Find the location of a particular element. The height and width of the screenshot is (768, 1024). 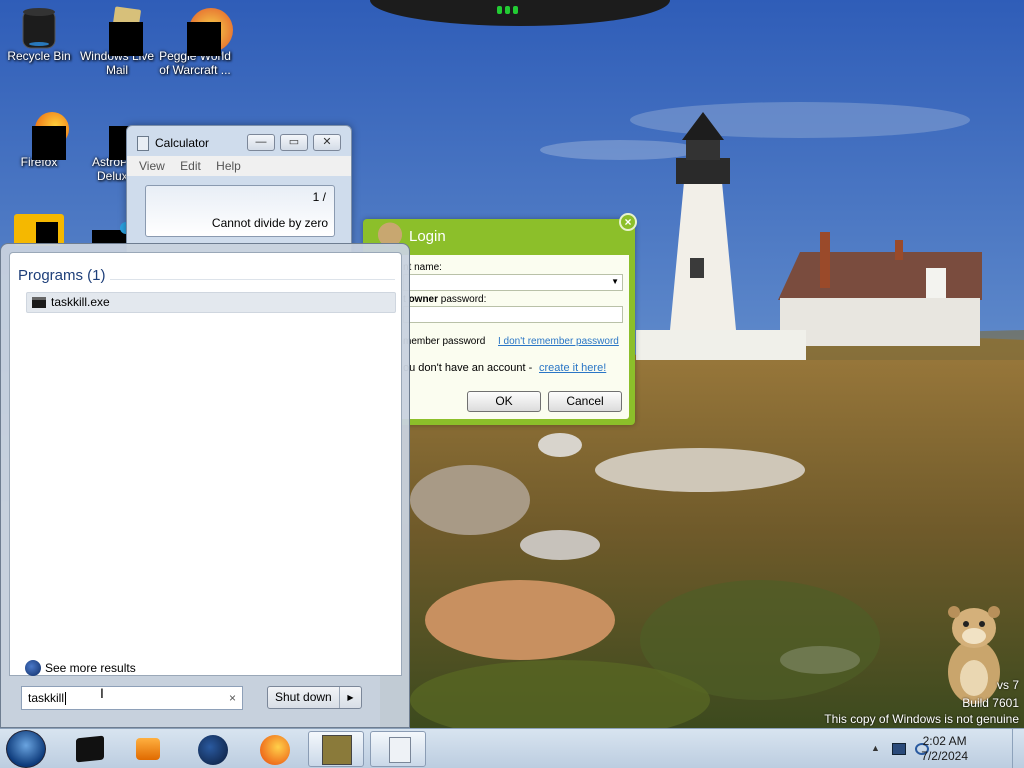

close-icon: × is located at coordinates (628, 222).